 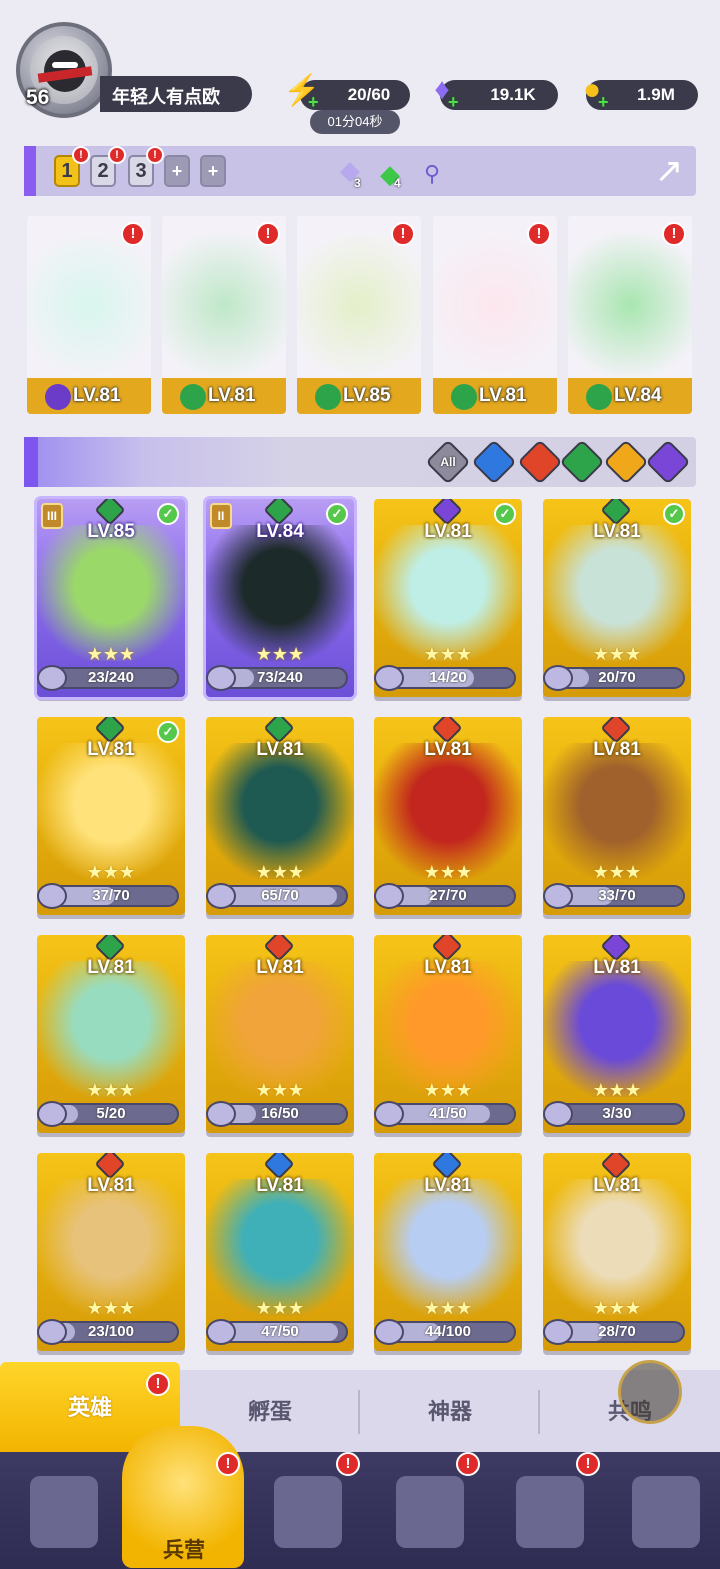 I want to click on floating-gear-icon, so click(x=650, y=1392).